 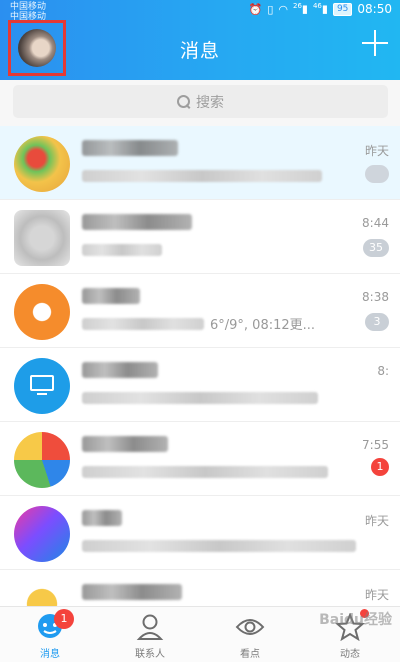 What do you see at coordinates (200, 311) in the screenshot?
I see `list-item: 6°/9°, 08:12更... 8:38 3` at bounding box center [200, 311].